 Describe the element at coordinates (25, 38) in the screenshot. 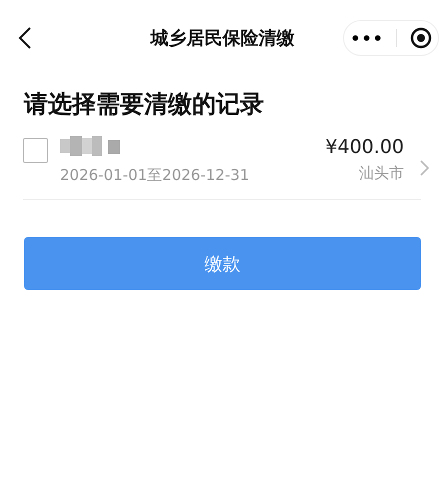

I see `back-icon` at that location.